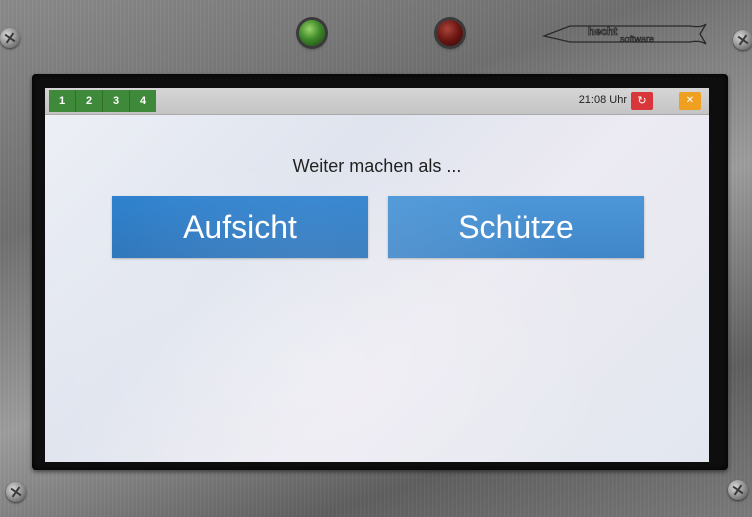 This screenshot has width=752, height=517. Describe the element at coordinates (602, 100) in the screenshot. I see `clock-display: 21:08 Uhr` at that location.